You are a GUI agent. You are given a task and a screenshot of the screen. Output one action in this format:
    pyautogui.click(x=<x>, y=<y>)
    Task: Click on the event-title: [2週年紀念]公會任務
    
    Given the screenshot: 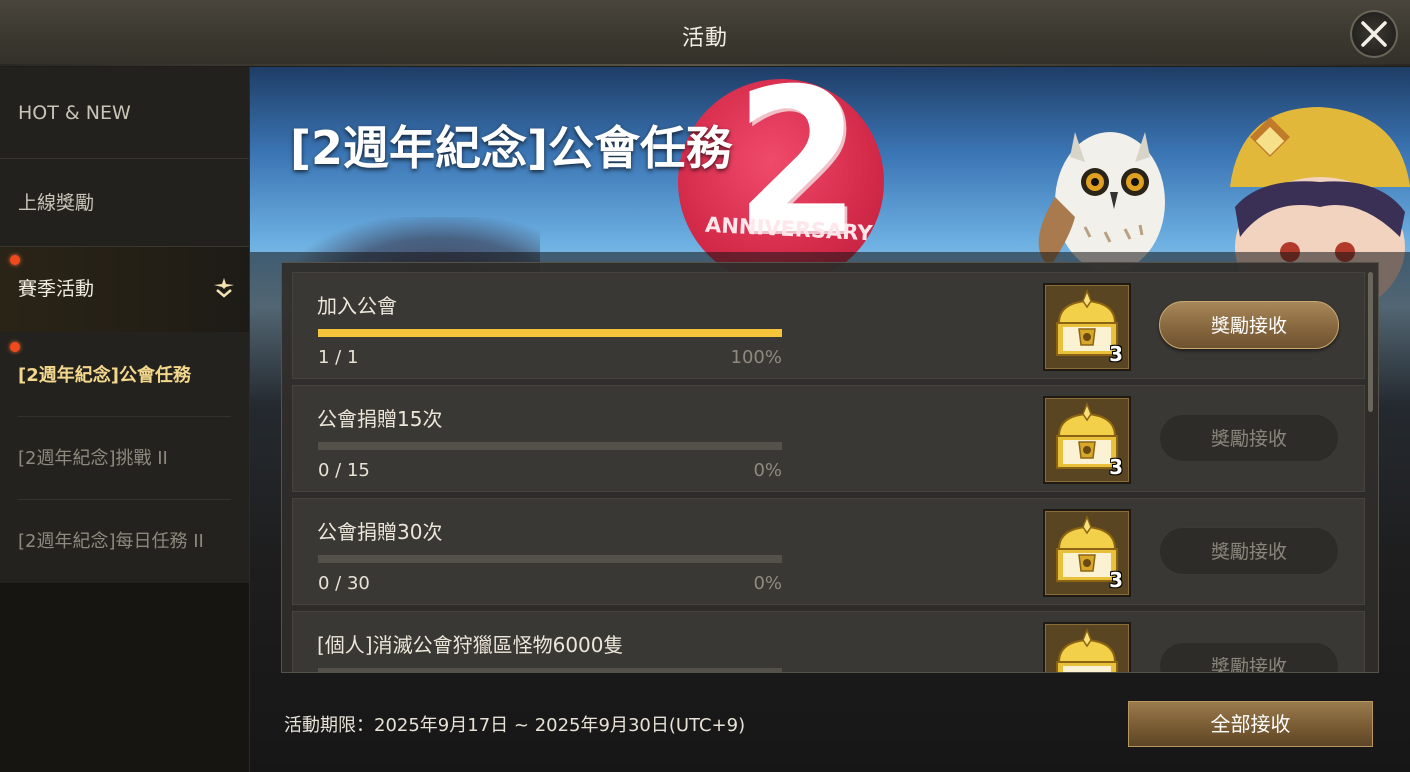 What is the action you would take?
    pyautogui.click(x=511, y=148)
    